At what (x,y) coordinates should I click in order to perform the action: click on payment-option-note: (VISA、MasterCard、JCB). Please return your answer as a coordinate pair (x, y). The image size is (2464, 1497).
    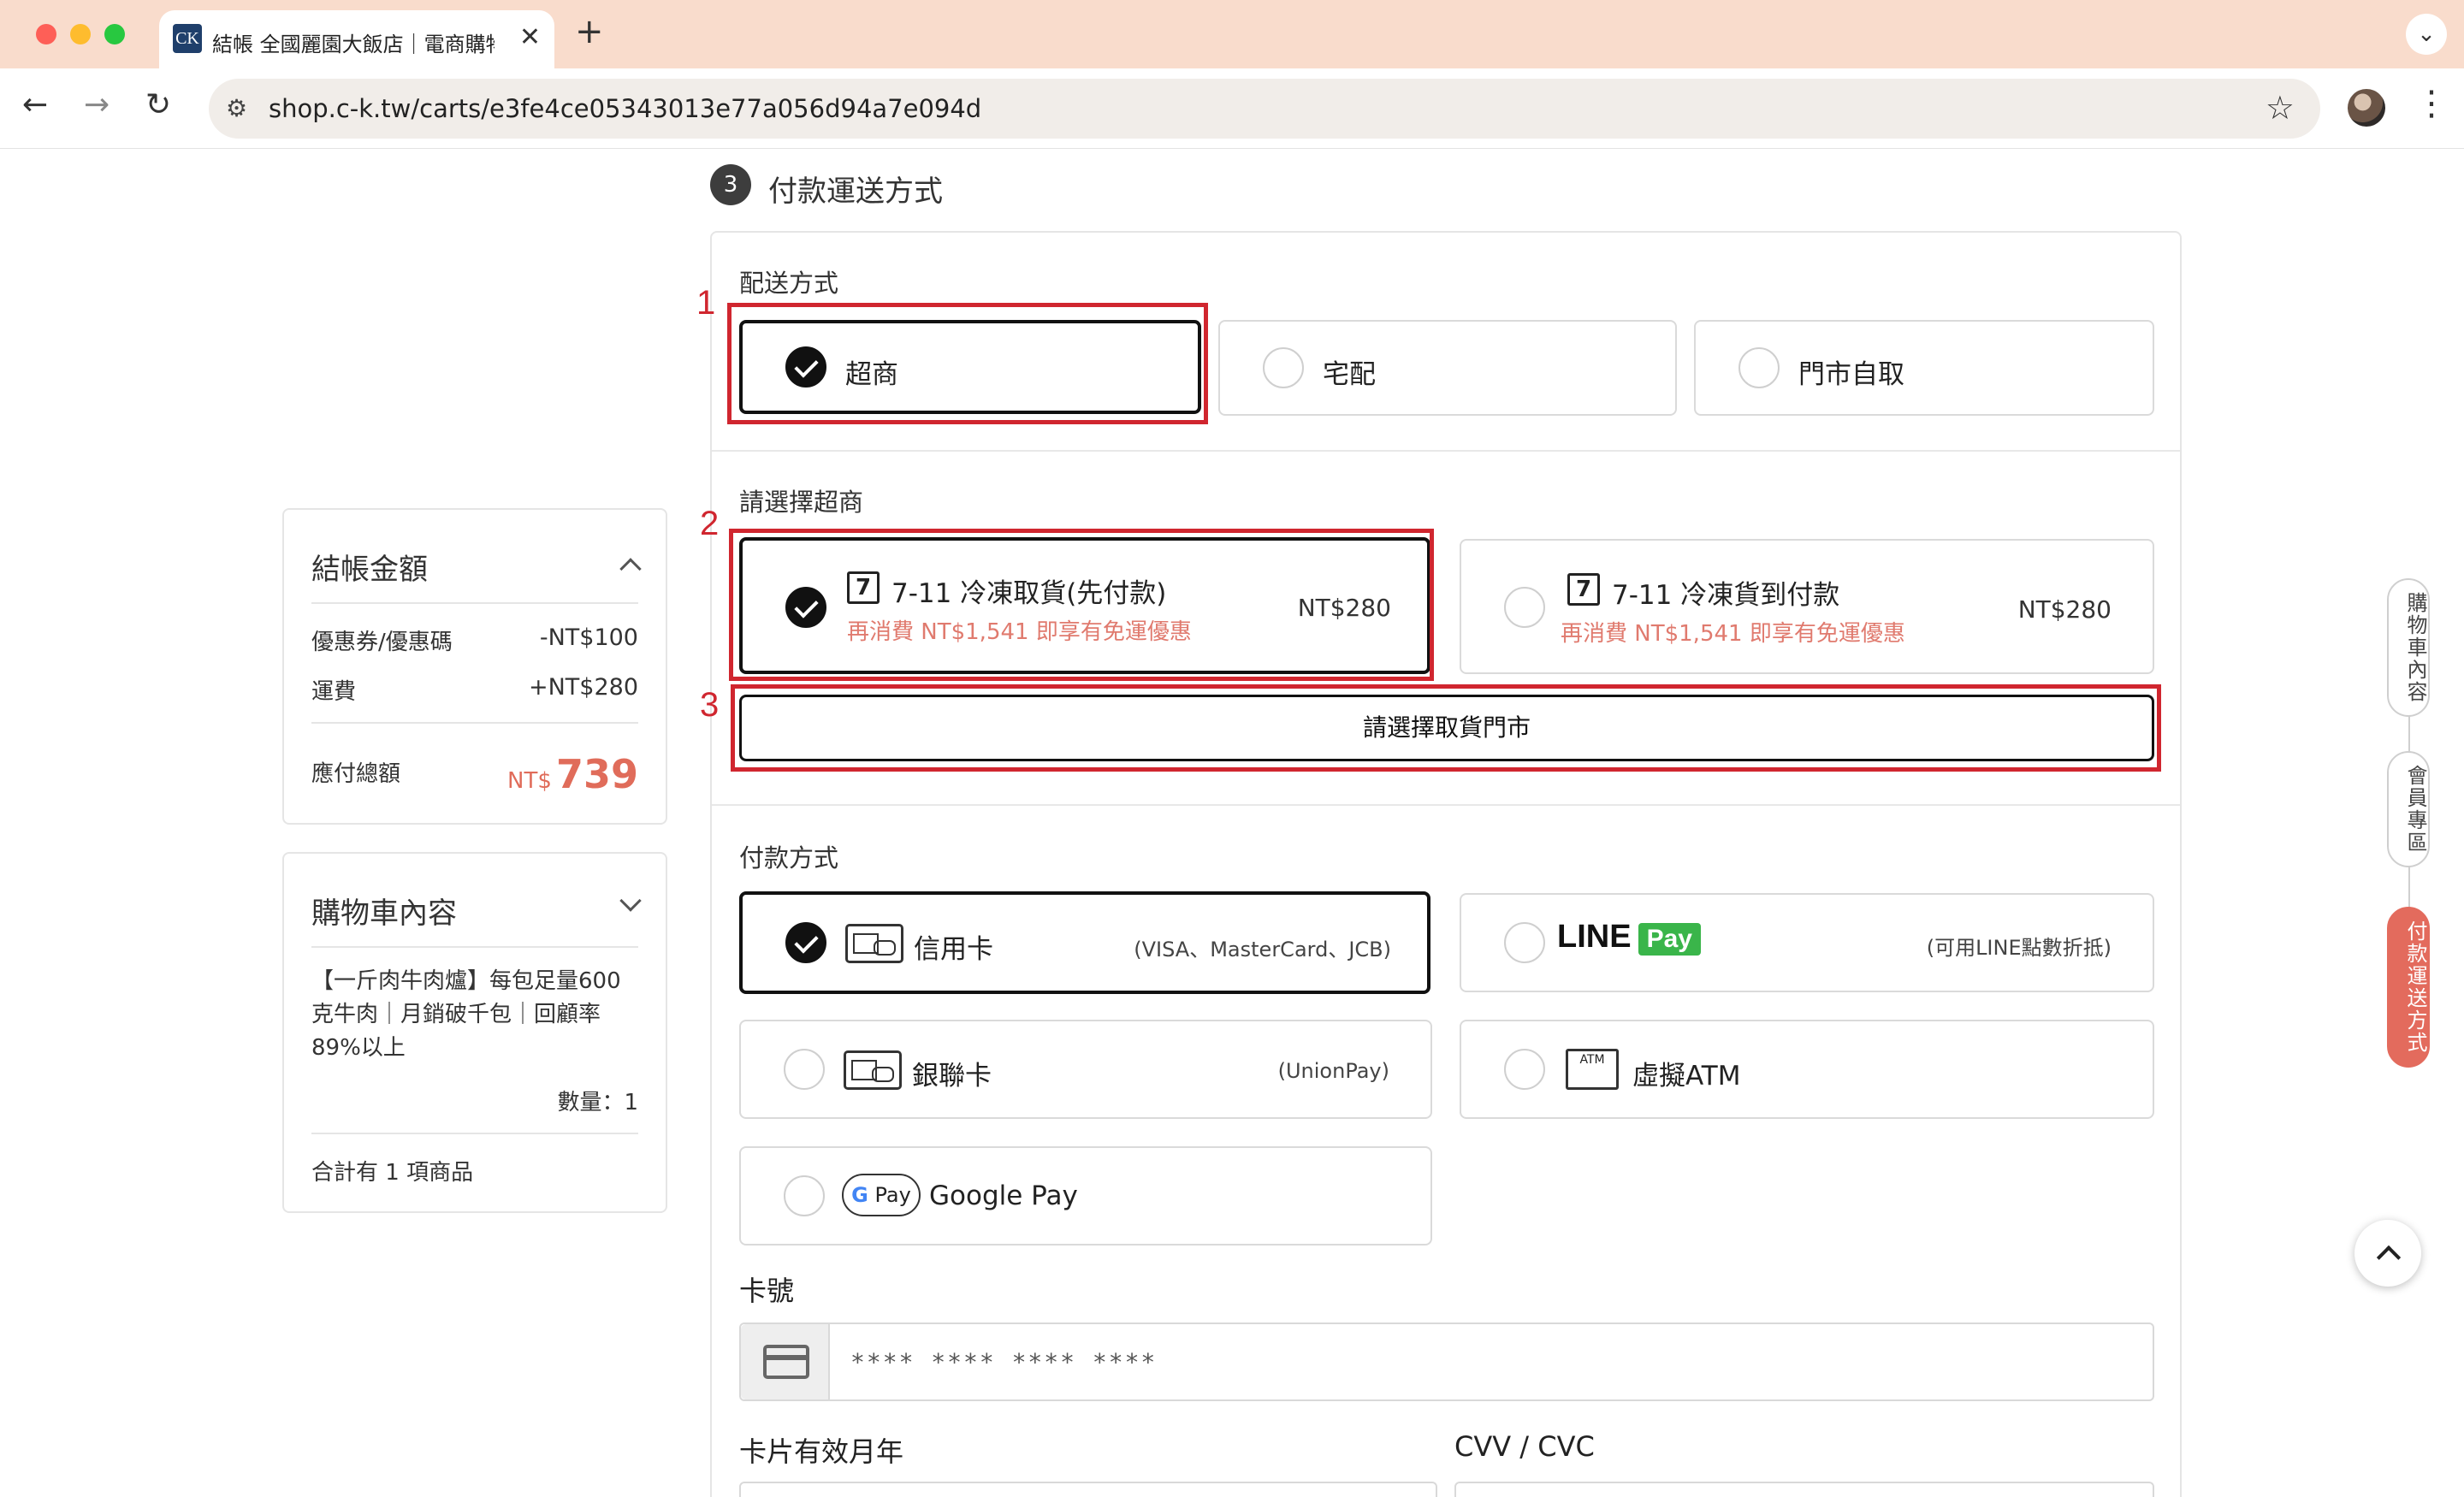
    Looking at the image, I should click on (1262, 950).